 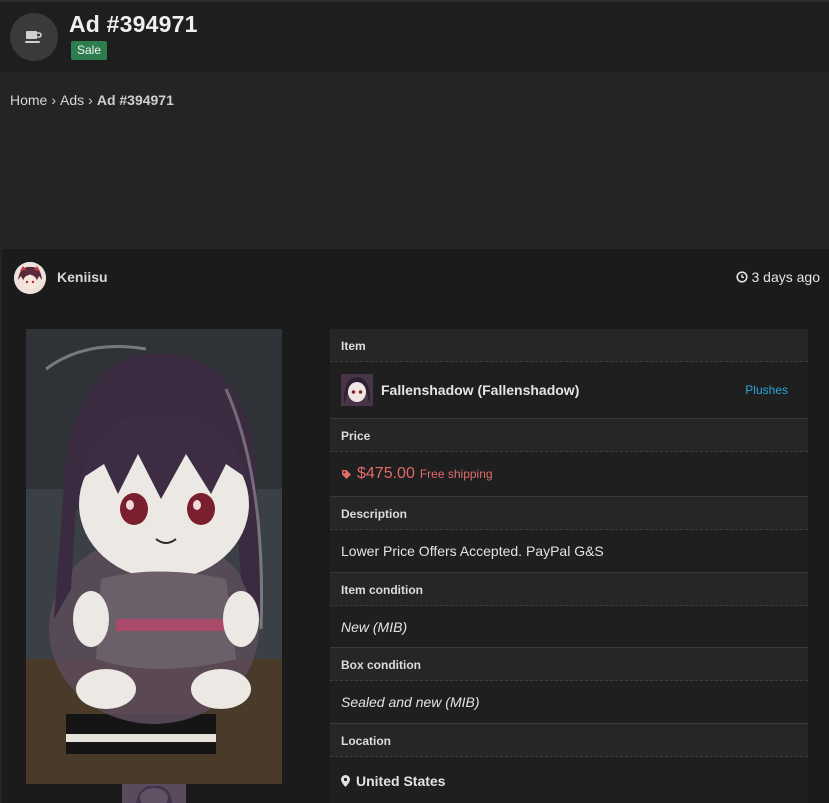 I want to click on item-category-link: Plushes, so click(x=766, y=390).